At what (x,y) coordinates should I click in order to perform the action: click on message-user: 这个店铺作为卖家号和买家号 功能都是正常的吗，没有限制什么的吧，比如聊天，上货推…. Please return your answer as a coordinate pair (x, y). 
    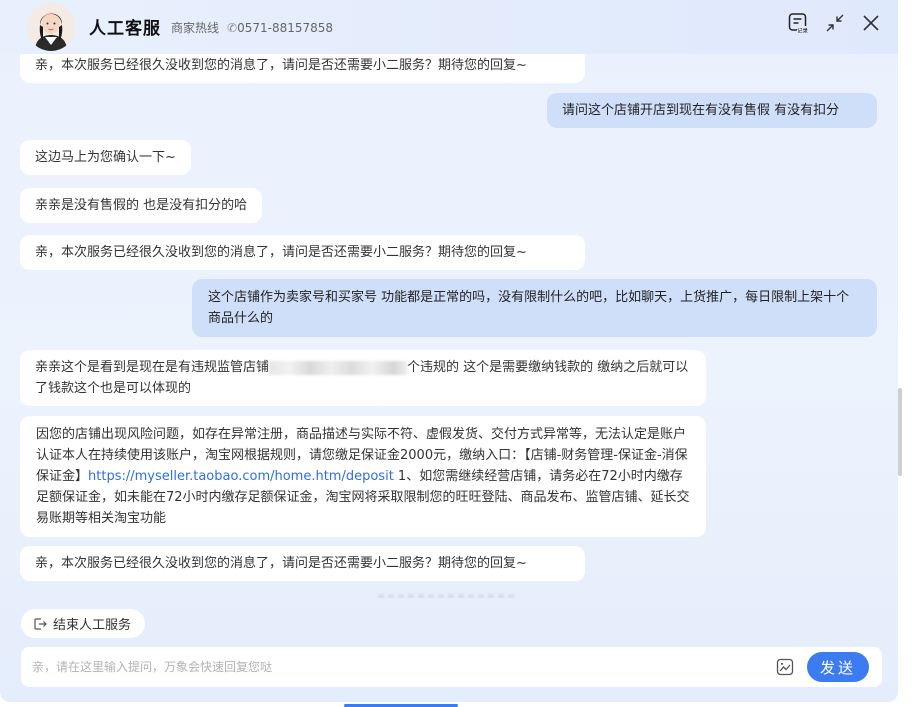
    Looking at the image, I should click on (534, 308).